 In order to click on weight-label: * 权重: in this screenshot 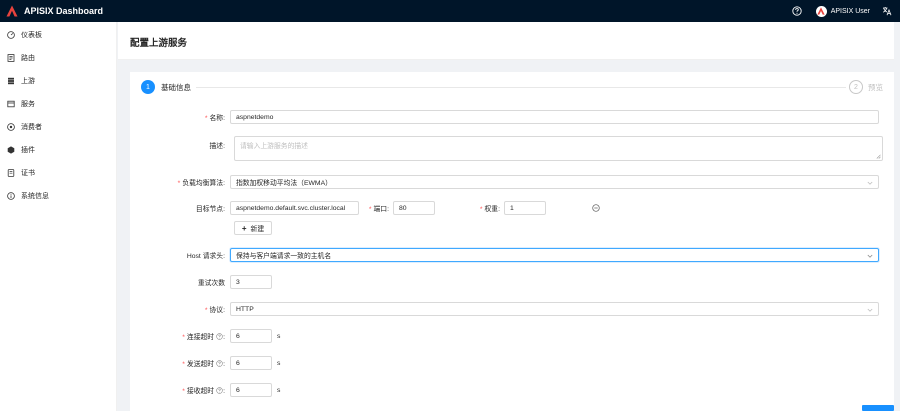, I will do `click(469, 208)`.